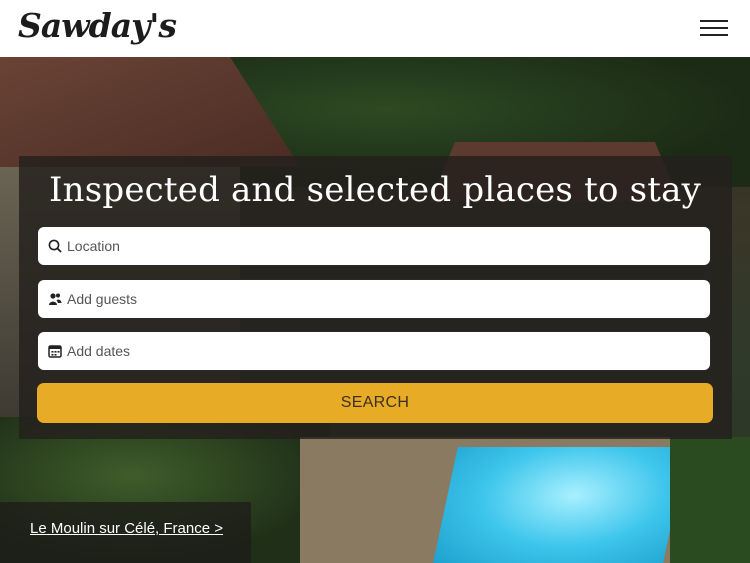  I want to click on location-field: Location, so click(374, 246).